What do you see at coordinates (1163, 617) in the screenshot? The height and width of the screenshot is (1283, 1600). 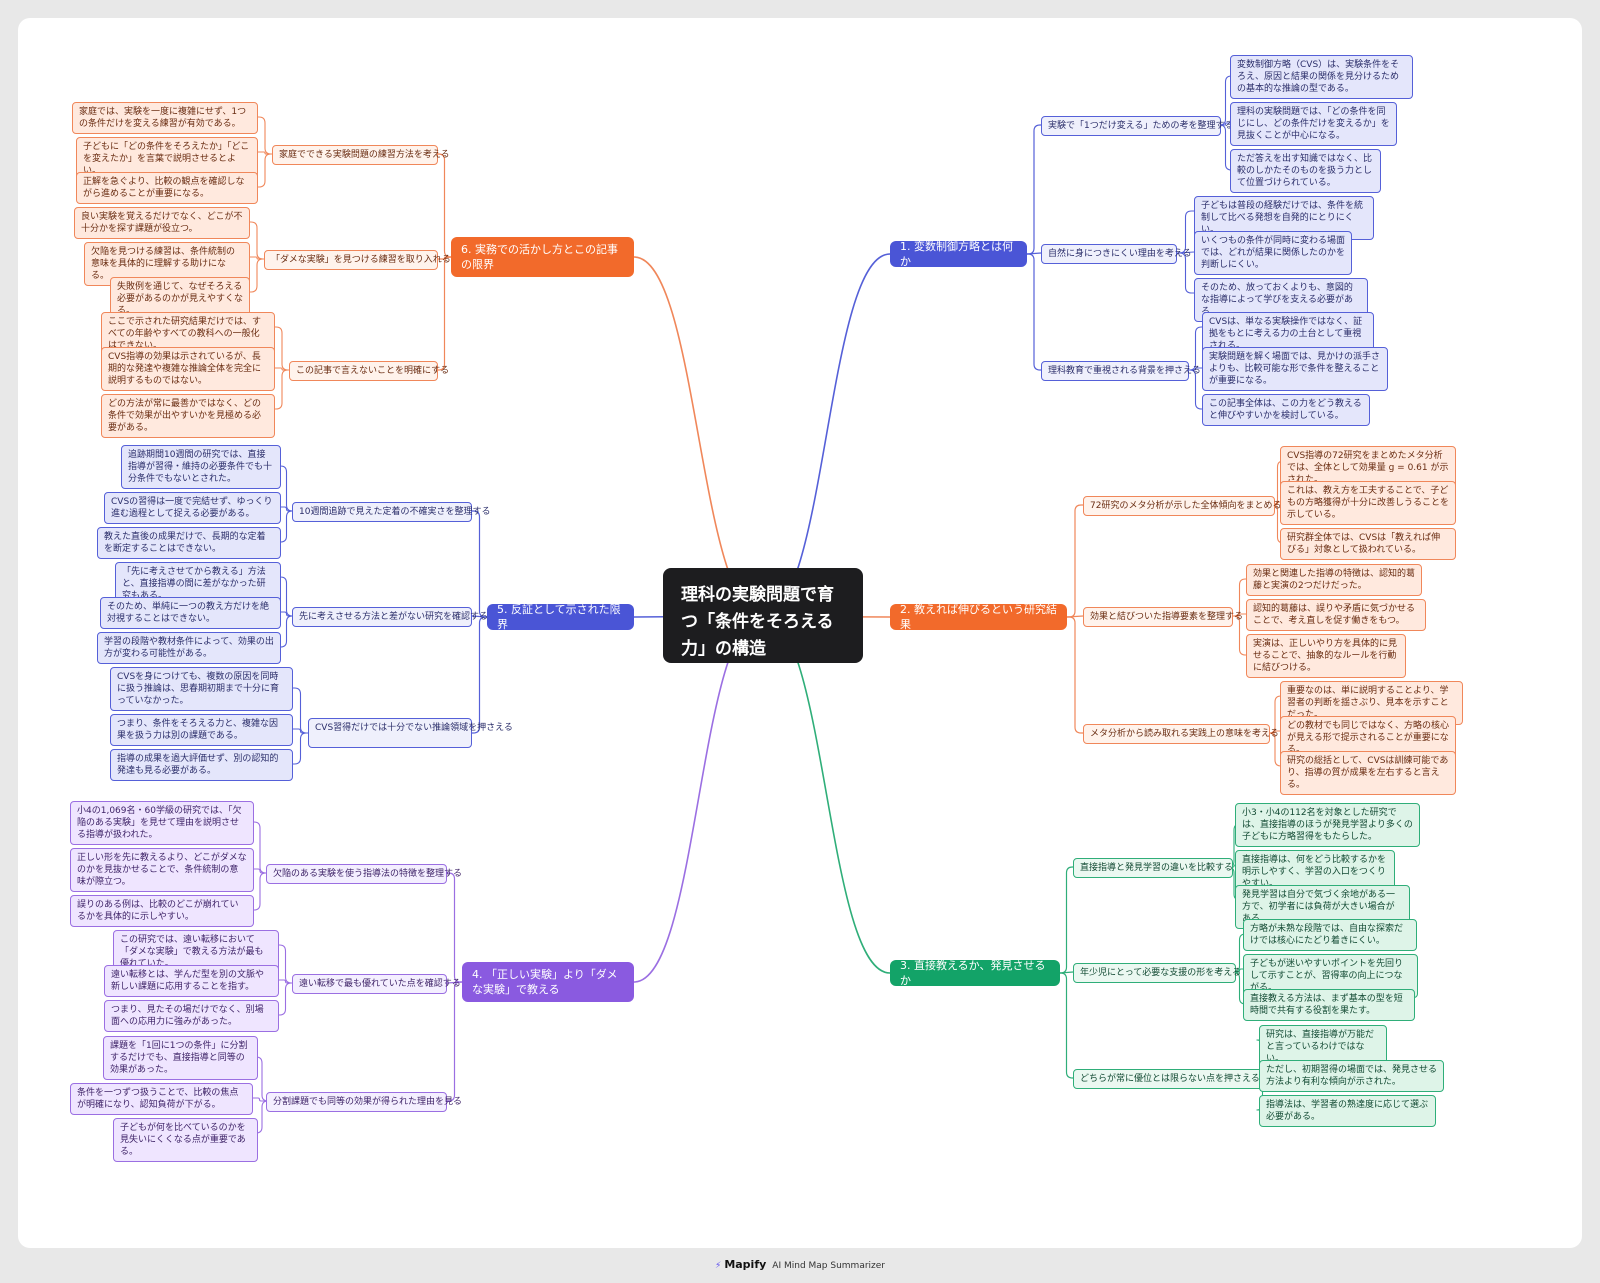 I see `subtopic-b2-2: 効果と結びついた指導要素を整理する` at bounding box center [1163, 617].